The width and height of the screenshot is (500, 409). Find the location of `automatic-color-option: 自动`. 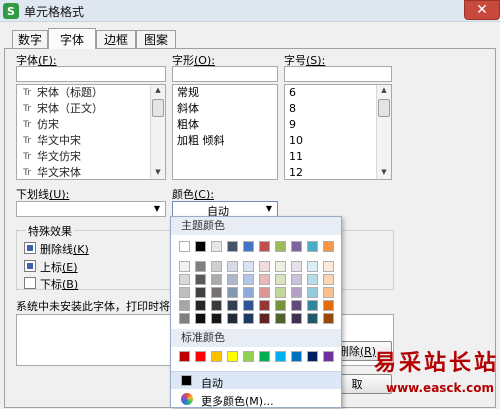

automatic-color-option: 自动 is located at coordinates (256, 380).